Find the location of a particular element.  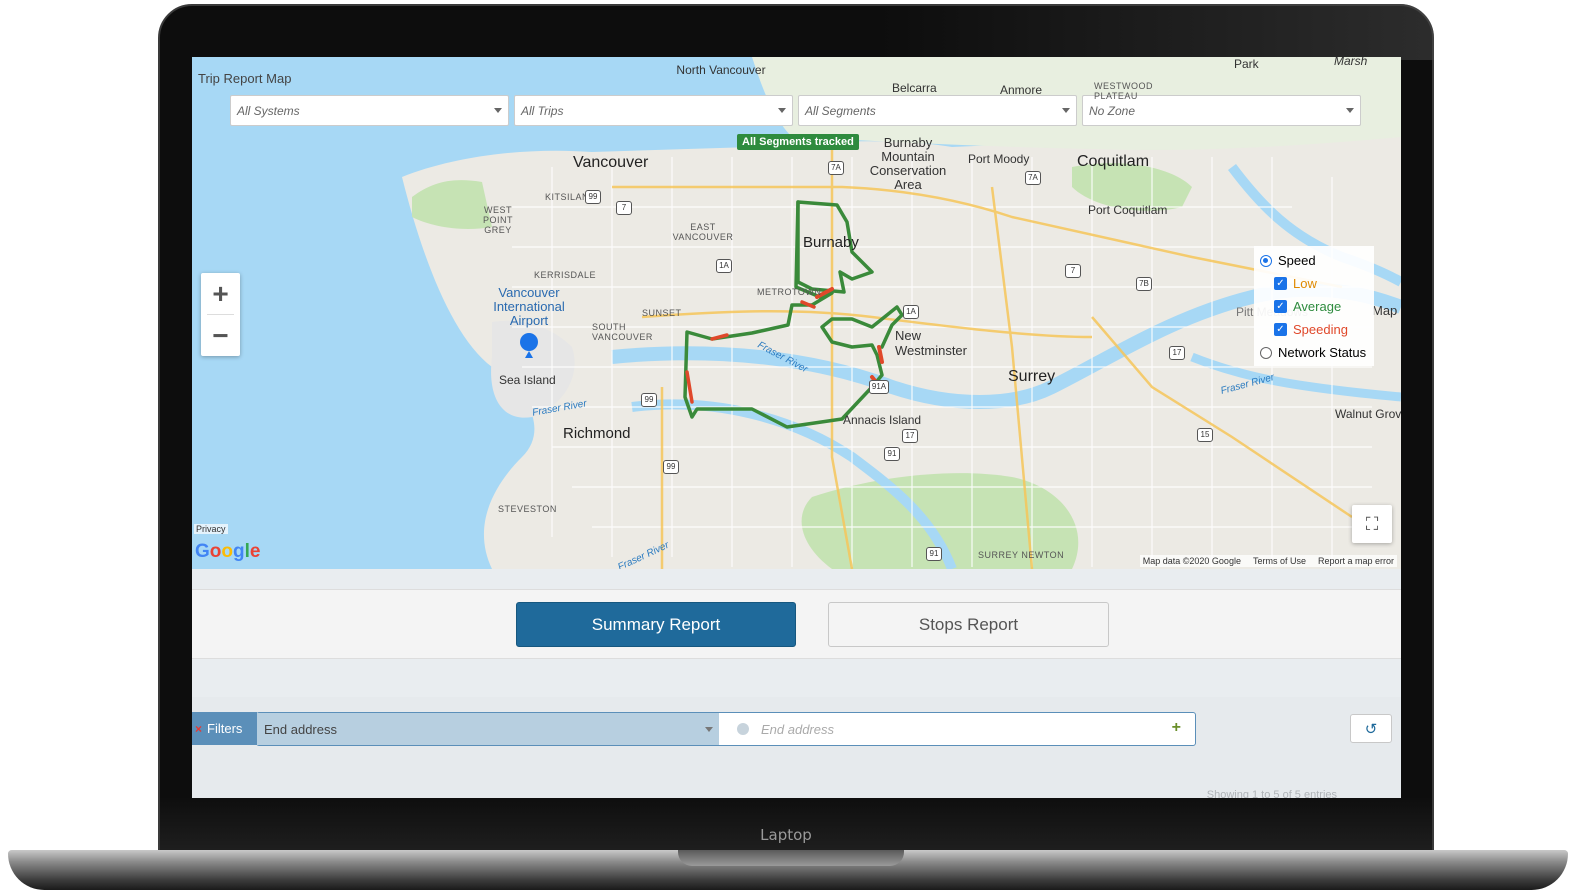

network-status-radio is located at coordinates (1266, 352).